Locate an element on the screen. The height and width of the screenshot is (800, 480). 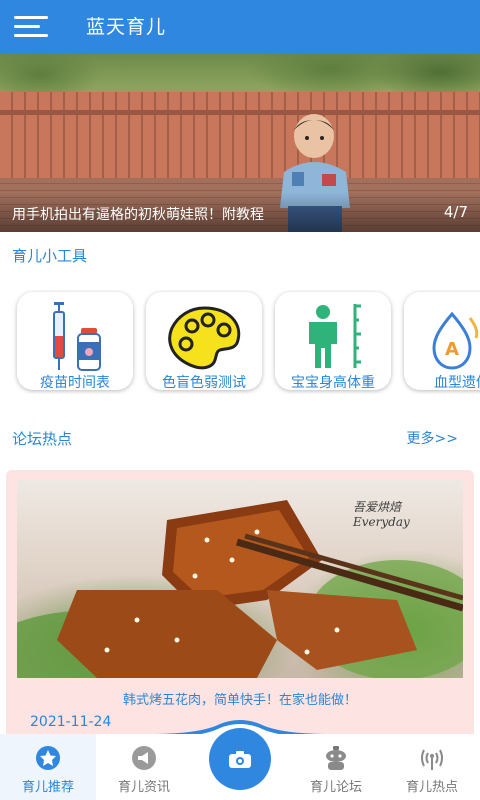
nav-tab-news: 育儿资讯 is located at coordinates (144, 769).